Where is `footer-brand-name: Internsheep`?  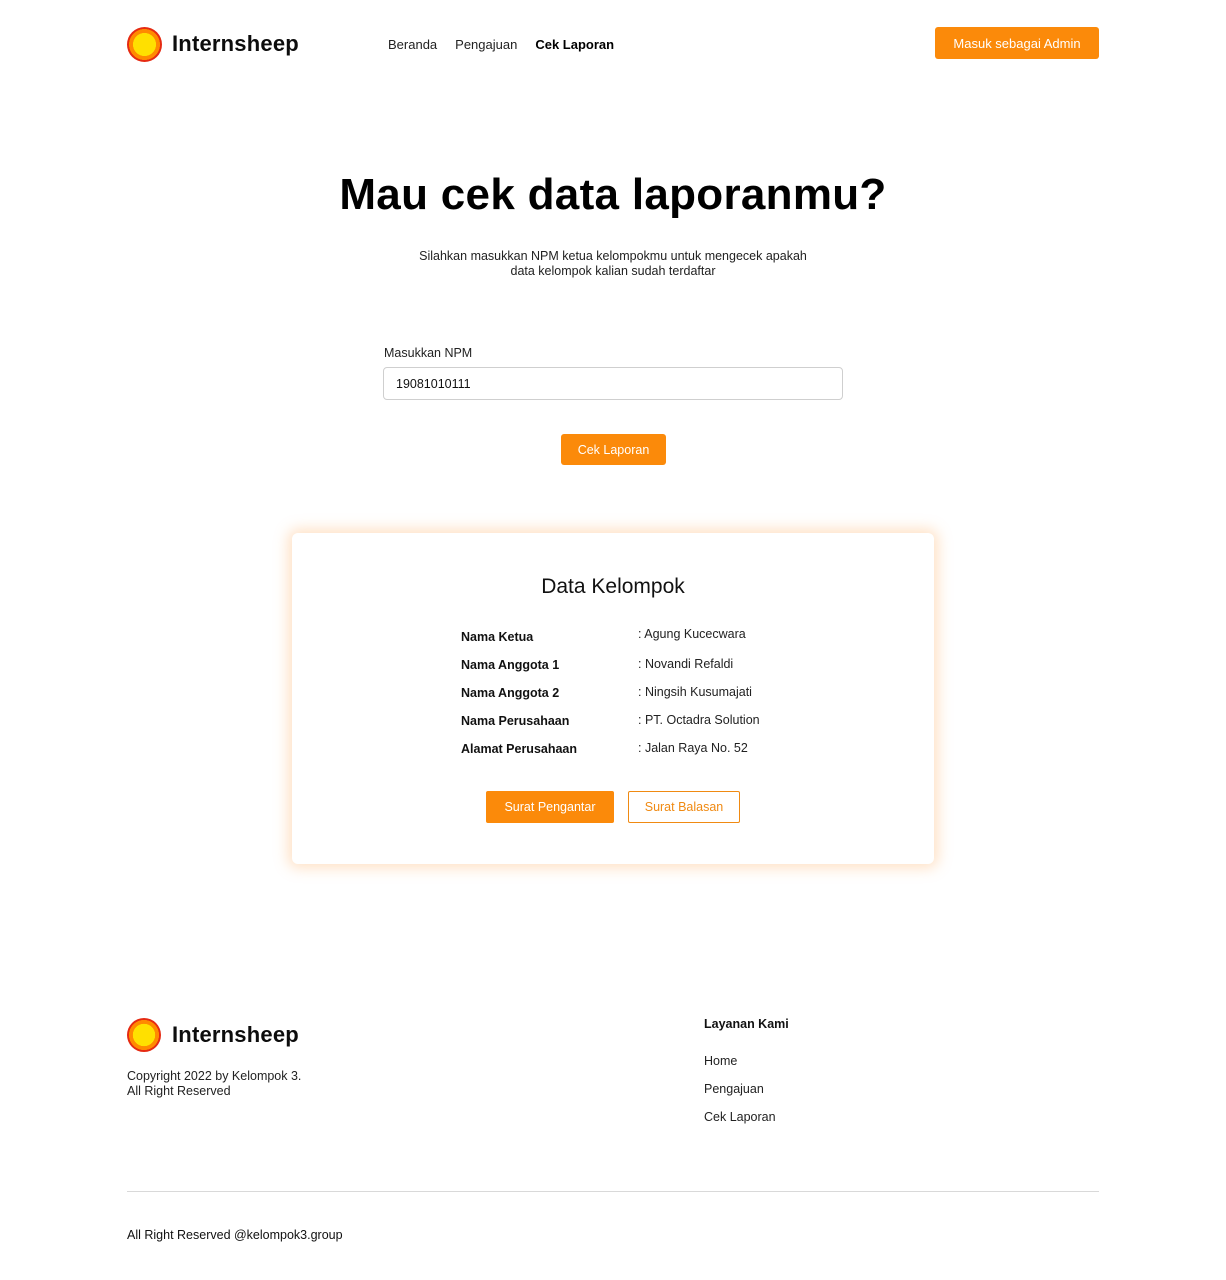 footer-brand-name: Internsheep is located at coordinates (235, 1034).